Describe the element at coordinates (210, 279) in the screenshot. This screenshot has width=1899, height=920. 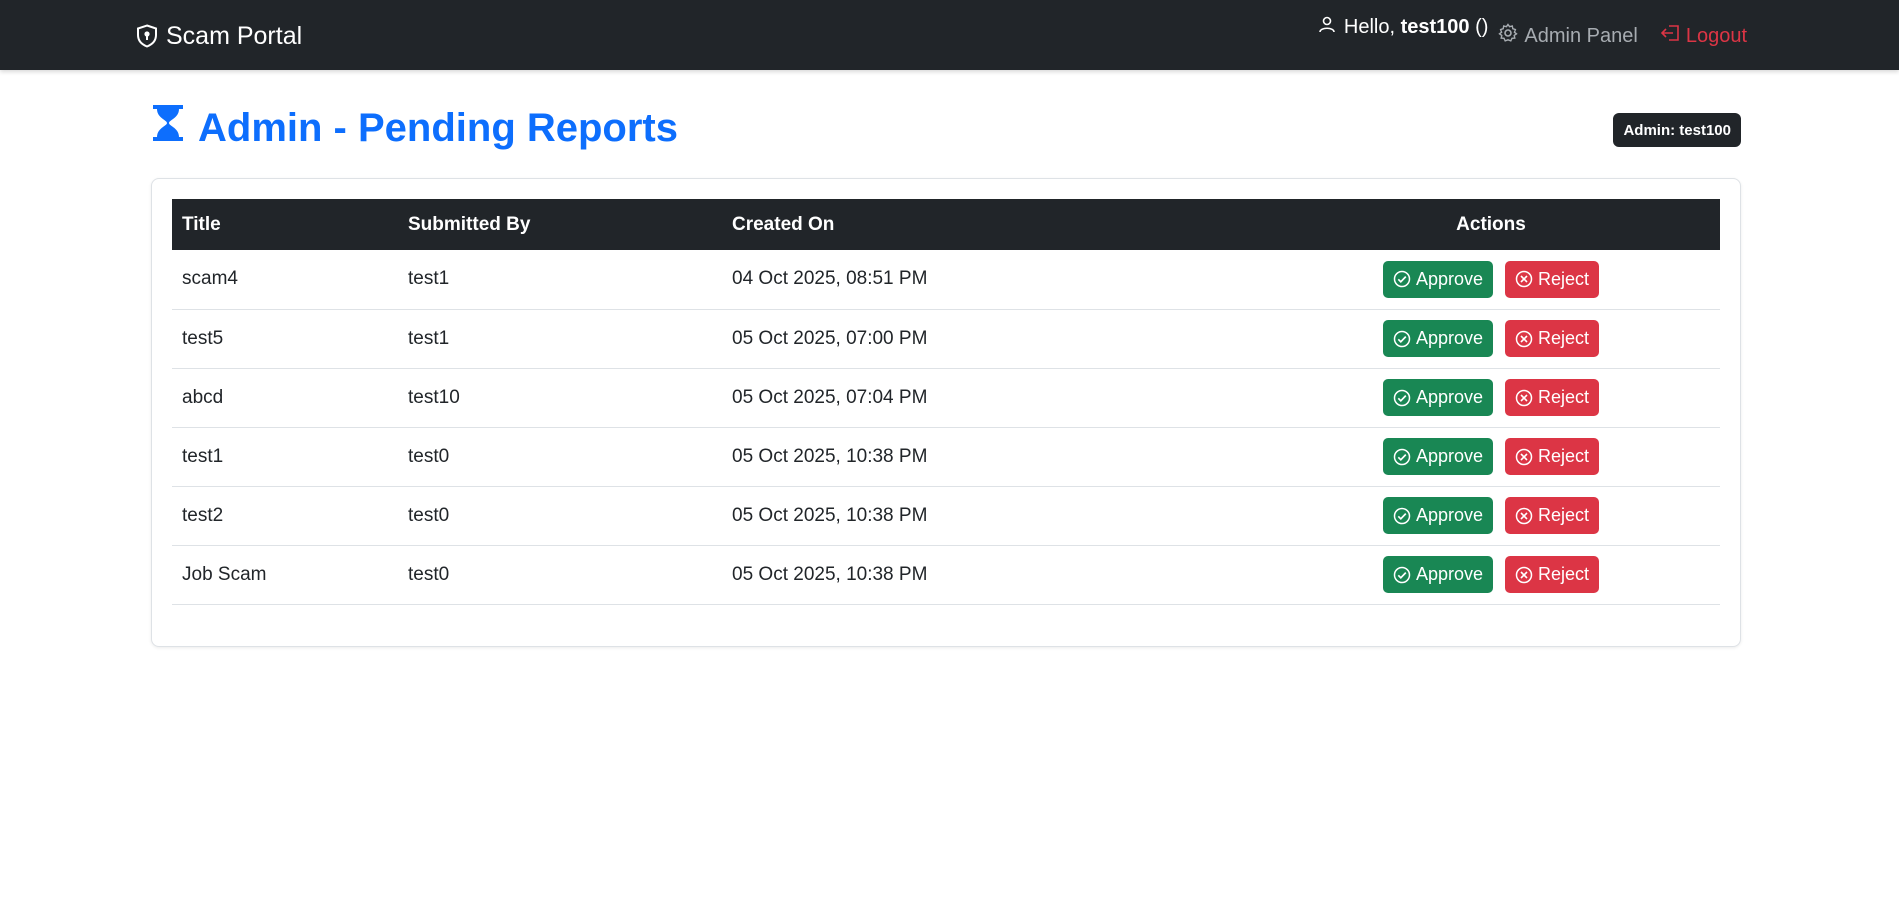
I see `report-title: scam4` at that location.